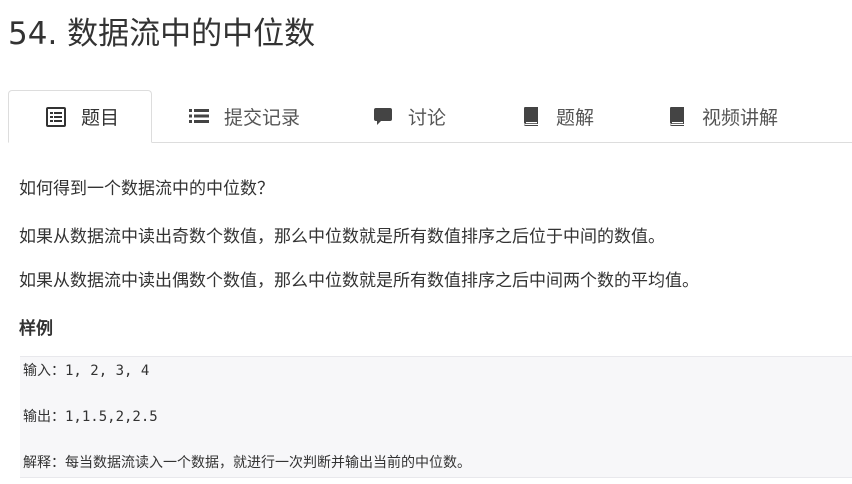 This screenshot has width=852, height=484. I want to click on list-icon, so click(199, 116).